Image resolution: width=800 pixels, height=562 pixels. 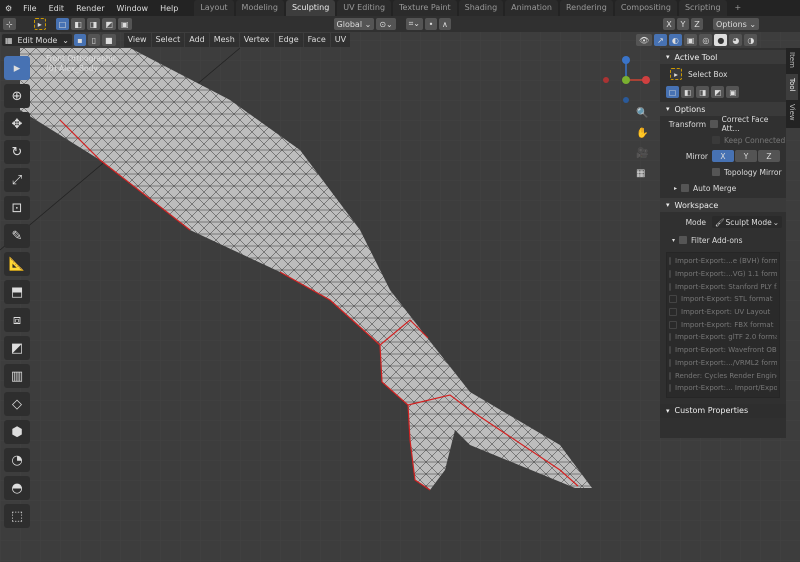 I want to click on addon-item: Import-Export:...e (BVH) format, so click(x=723, y=261).